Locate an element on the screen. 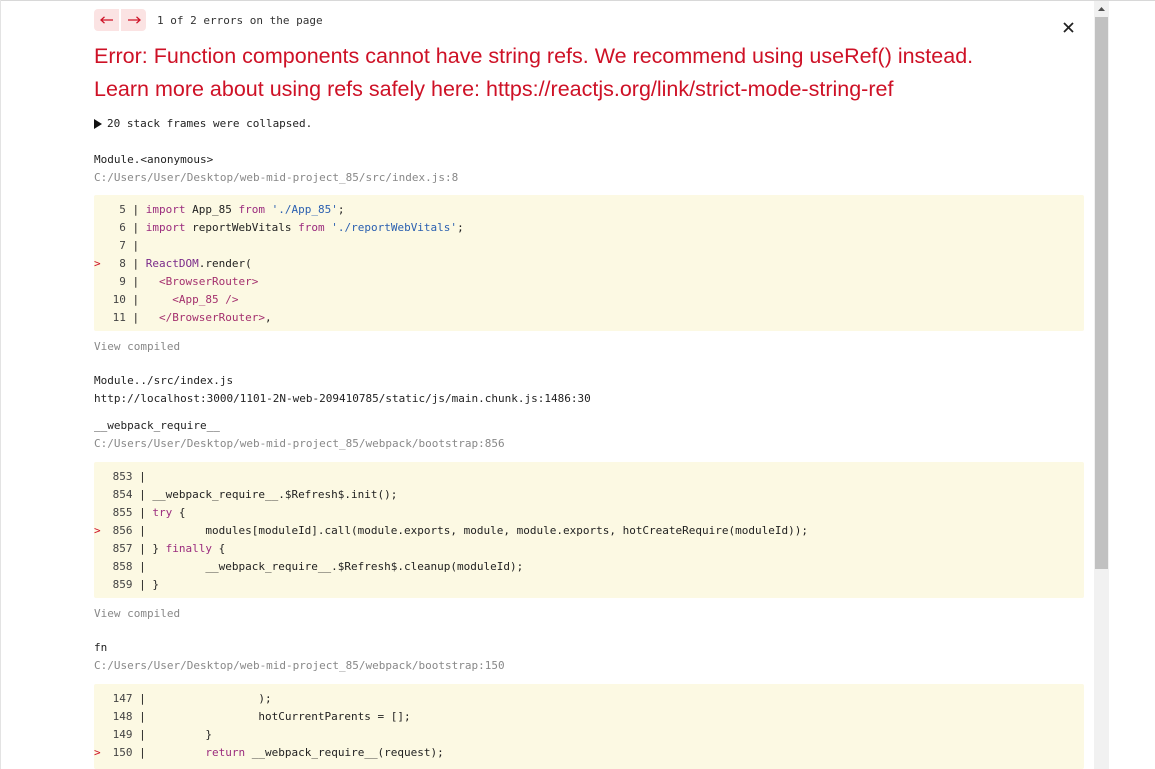 The height and width of the screenshot is (769, 1155). code-line: 9 | <BrowserRouter> is located at coordinates (189, 281).